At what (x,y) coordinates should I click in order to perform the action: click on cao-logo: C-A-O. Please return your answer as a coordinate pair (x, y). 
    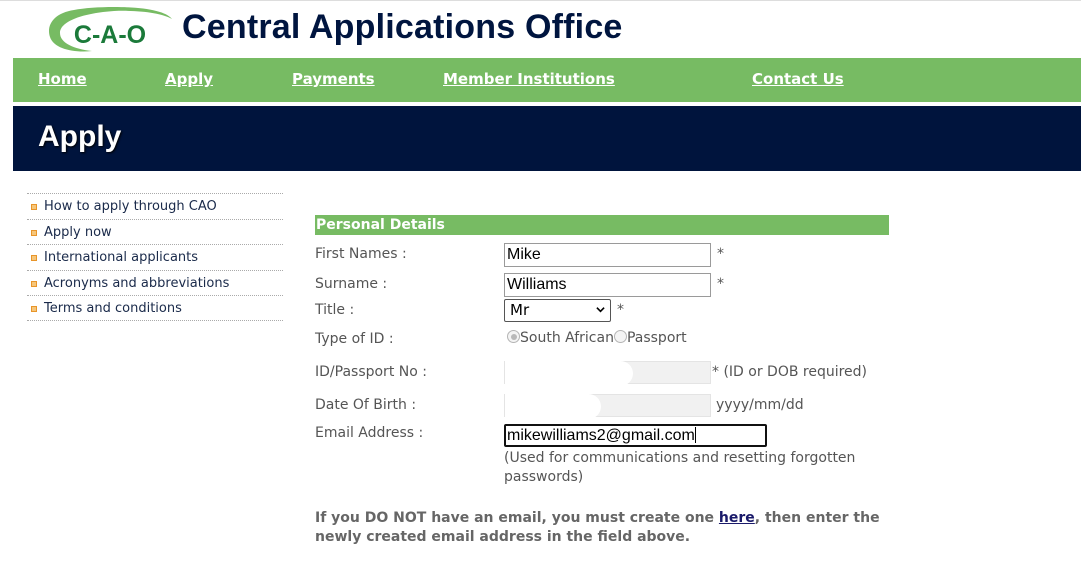
    Looking at the image, I should click on (110, 30).